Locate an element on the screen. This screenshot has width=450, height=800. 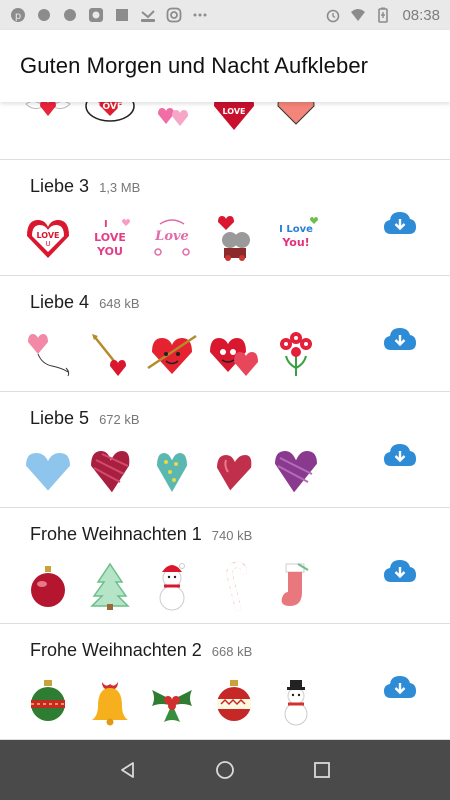
pack-size: 740 kB is located at coordinates (232, 535).